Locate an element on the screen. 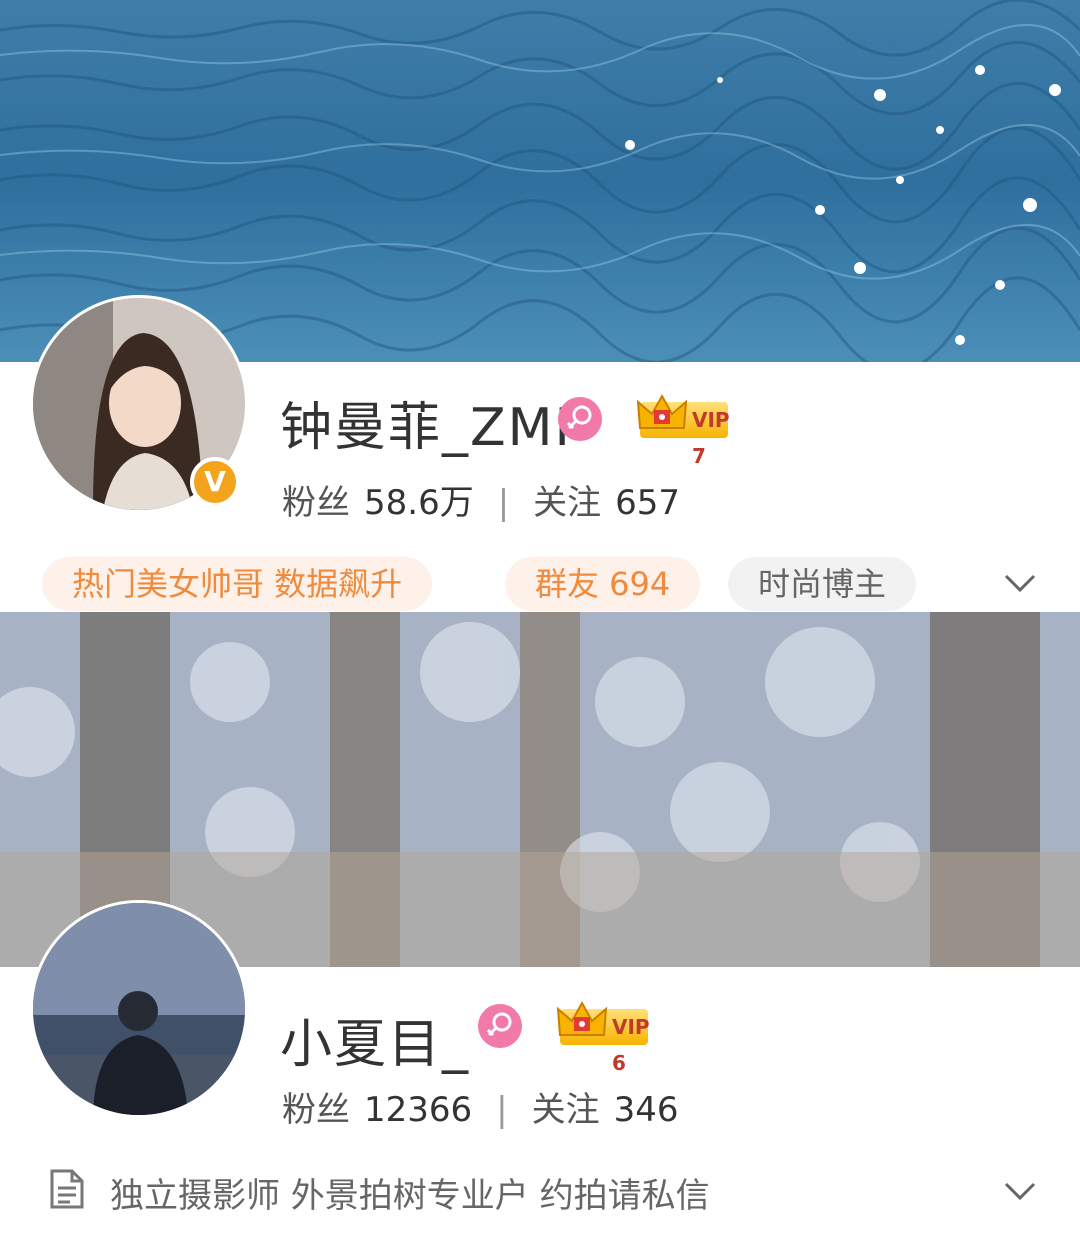  profile-stats: 粉丝 58.6万 | 关注 657 is located at coordinates (481, 499).